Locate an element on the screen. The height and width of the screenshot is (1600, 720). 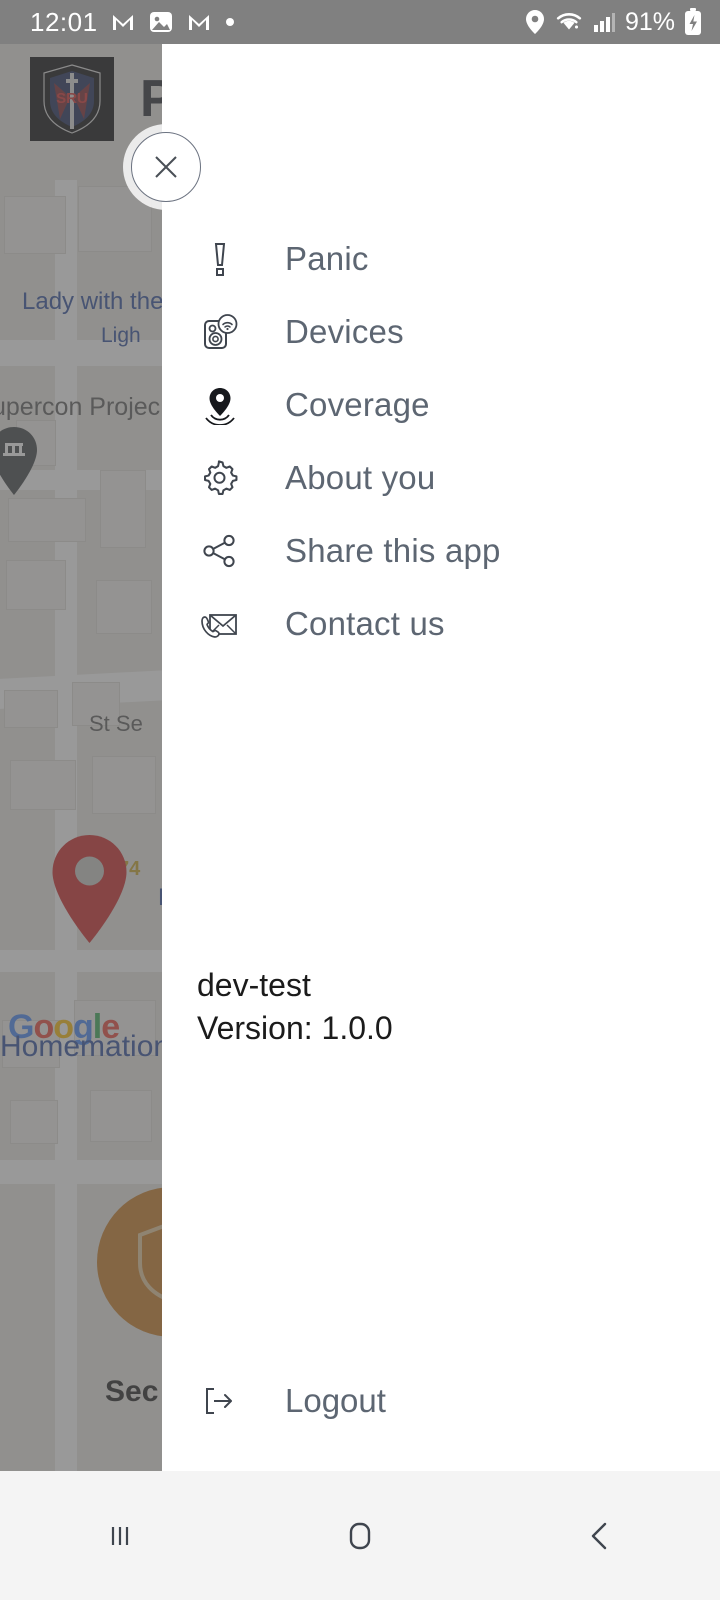
logout-button: Logout is located at coordinates (441, 1400).